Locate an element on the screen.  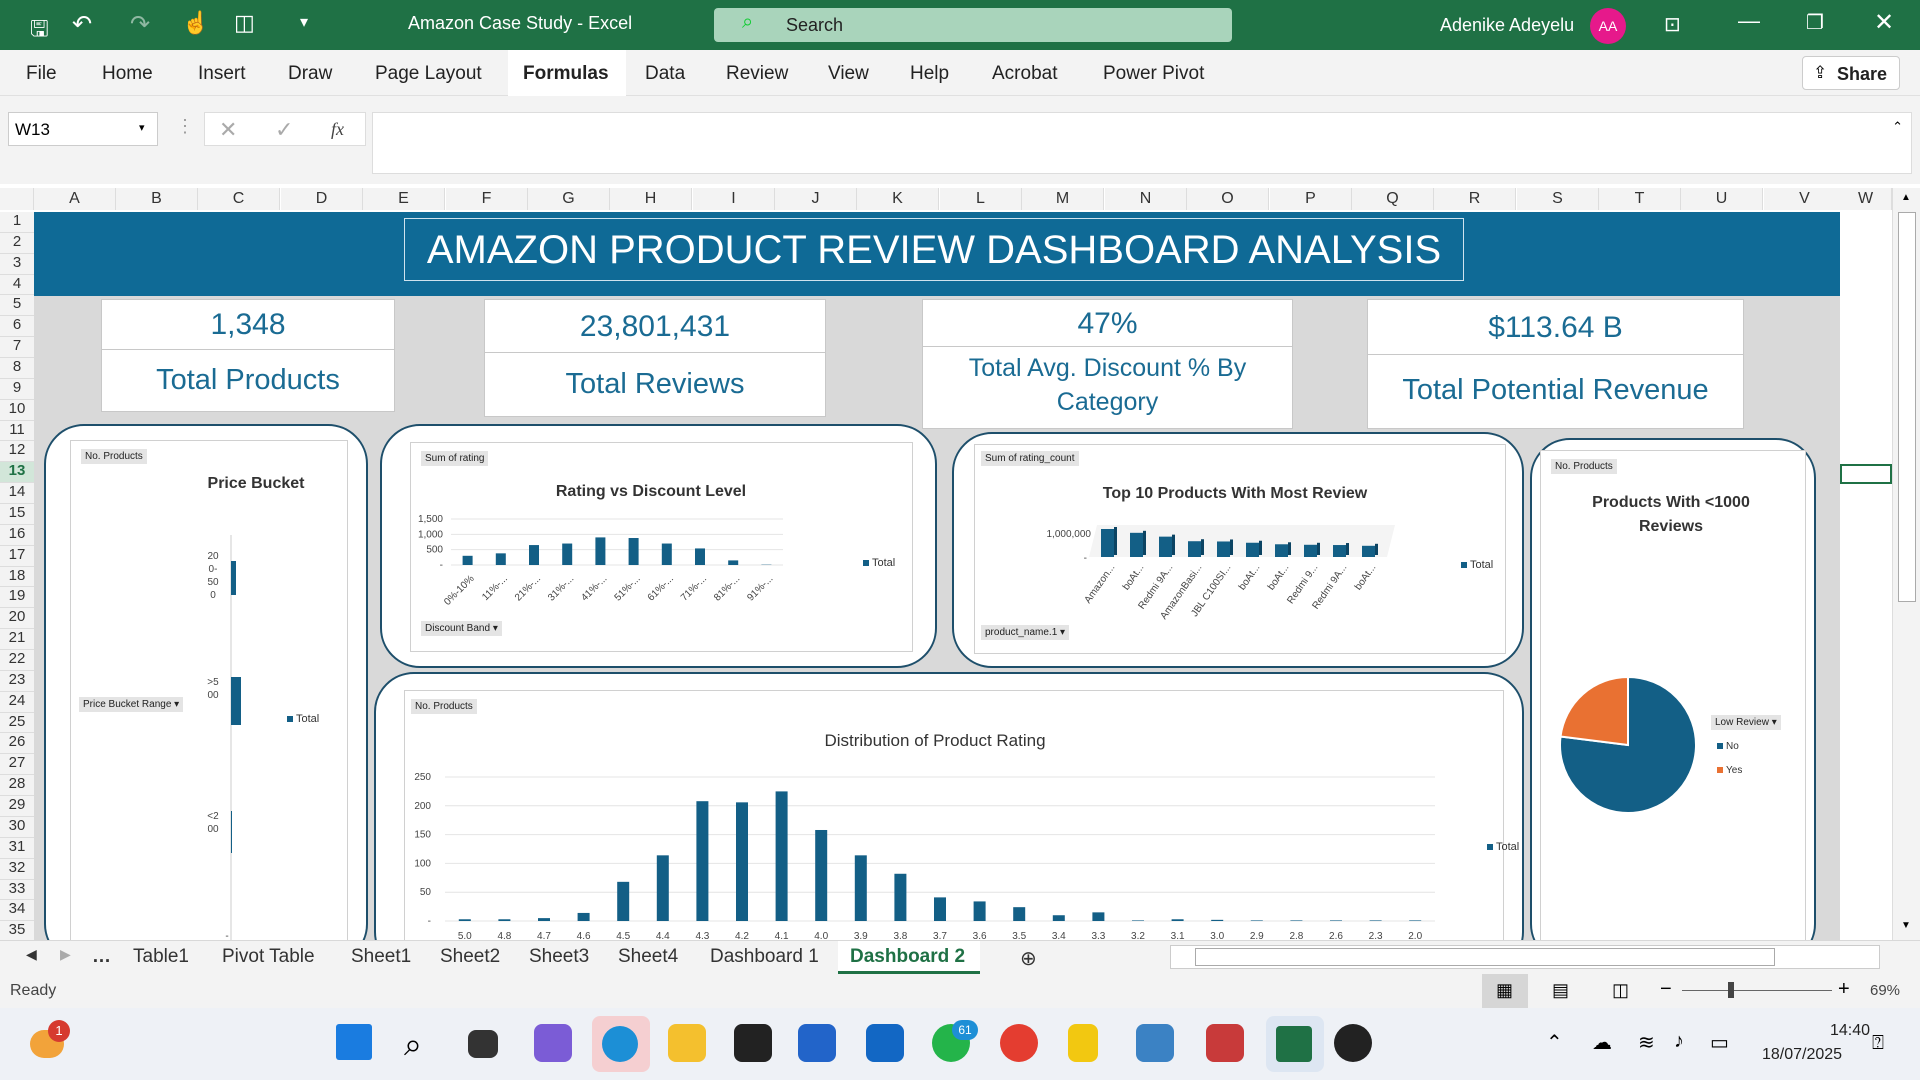
close-icon: ✕ is located at coordinates (1884, 22).